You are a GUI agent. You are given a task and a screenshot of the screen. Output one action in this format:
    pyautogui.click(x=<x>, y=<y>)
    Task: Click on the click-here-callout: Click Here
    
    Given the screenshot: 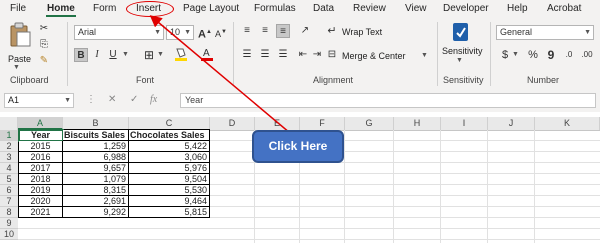 What is the action you would take?
    pyautogui.click(x=298, y=146)
    